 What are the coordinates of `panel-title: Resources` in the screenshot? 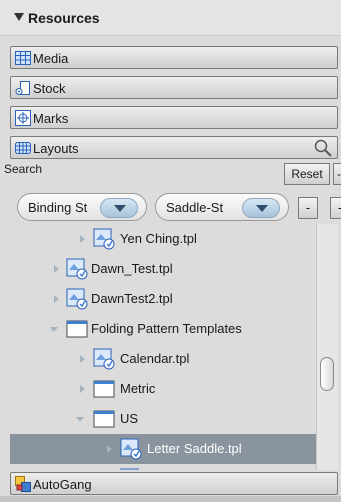 It's located at (64, 18).